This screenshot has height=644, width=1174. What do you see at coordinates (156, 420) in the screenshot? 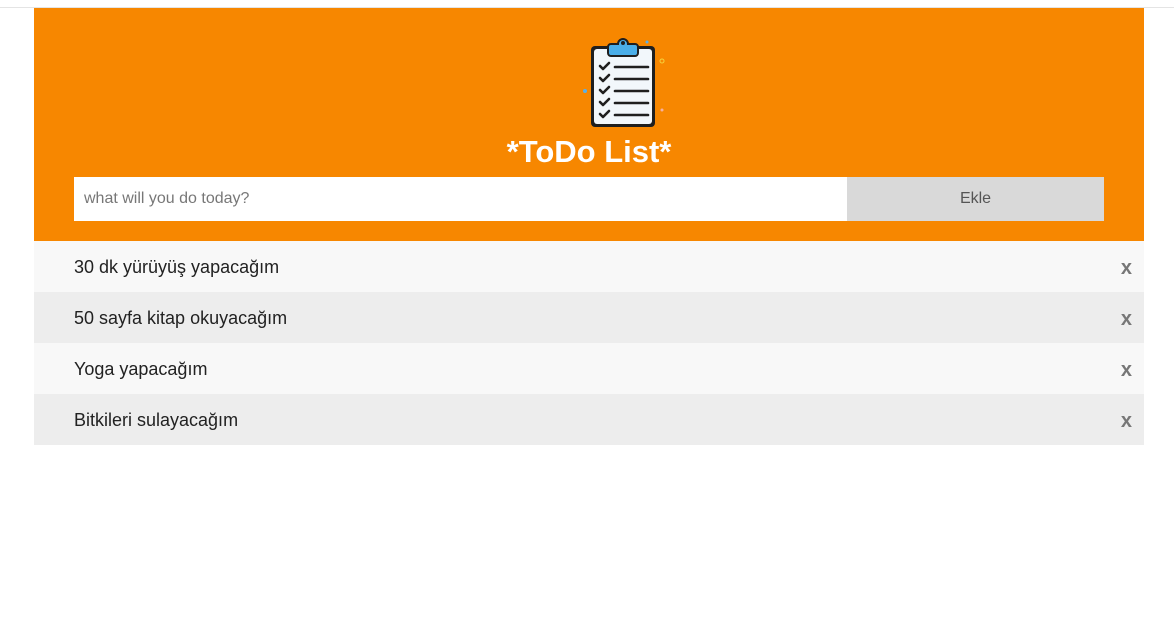
I see `todo-item-text: Bitkileri sulayacağım` at bounding box center [156, 420].